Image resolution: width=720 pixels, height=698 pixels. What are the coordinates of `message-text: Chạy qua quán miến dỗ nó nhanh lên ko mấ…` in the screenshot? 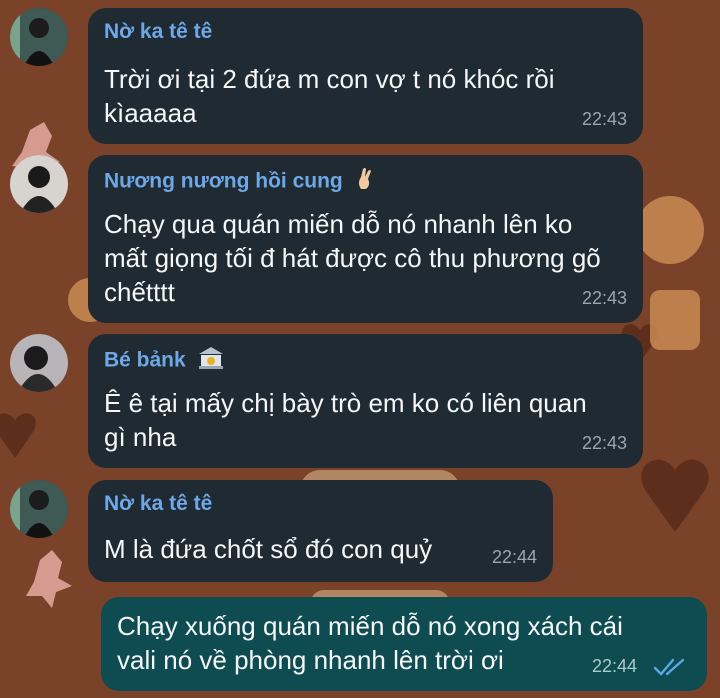 It's located at (352, 258).